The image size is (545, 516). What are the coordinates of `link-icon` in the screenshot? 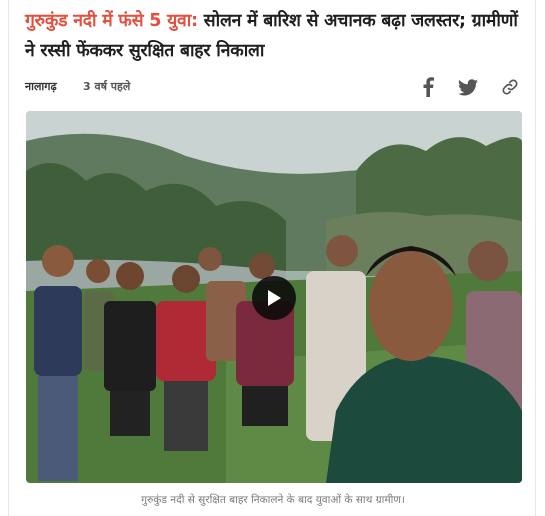 It's located at (510, 87).